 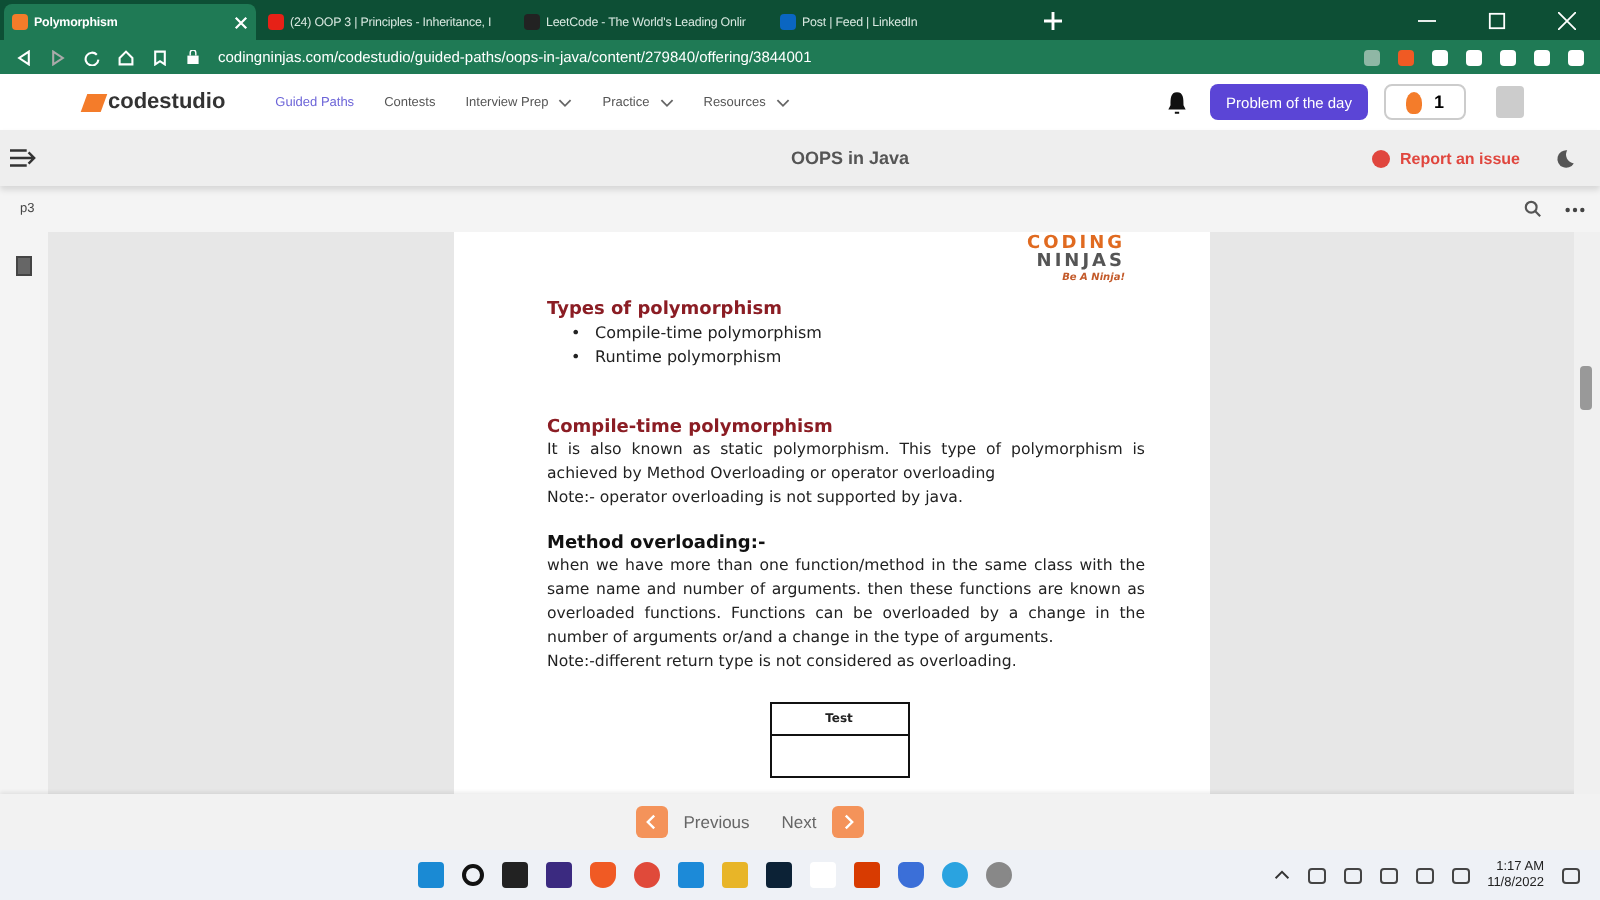 What do you see at coordinates (1281, 875) in the screenshot?
I see `caret-icon` at bounding box center [1281, 875].